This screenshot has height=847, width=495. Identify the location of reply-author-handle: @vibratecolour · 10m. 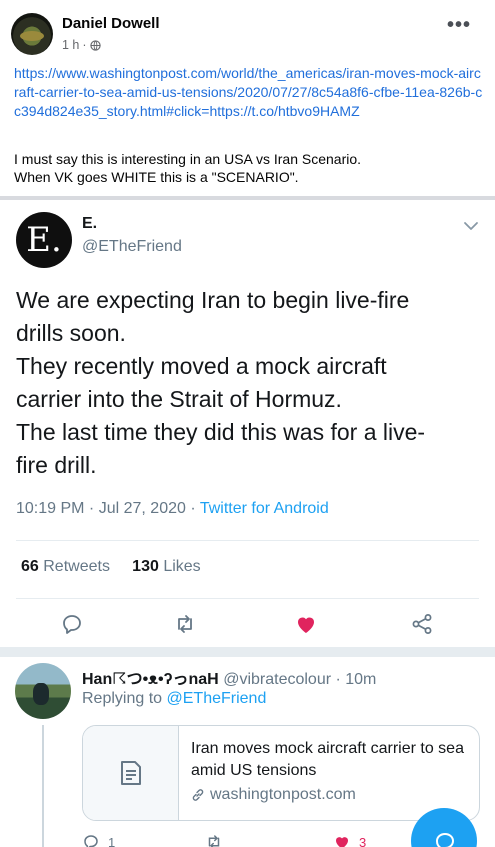
(297, 679).